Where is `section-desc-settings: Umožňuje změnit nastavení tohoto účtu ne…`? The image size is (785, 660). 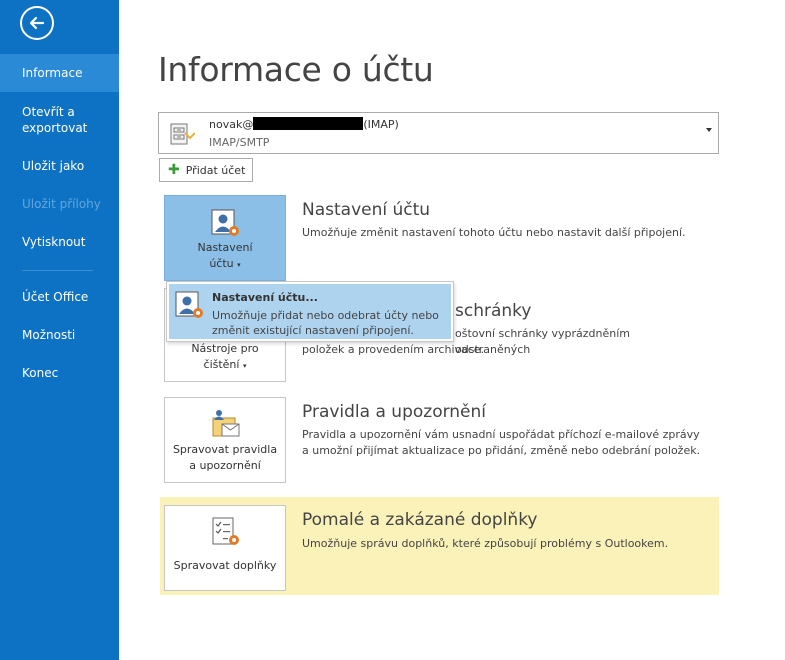
section-desc-settings: Umožňuje změnit nastavení tohoto účtu ne… is located at coordinates (494, 232).